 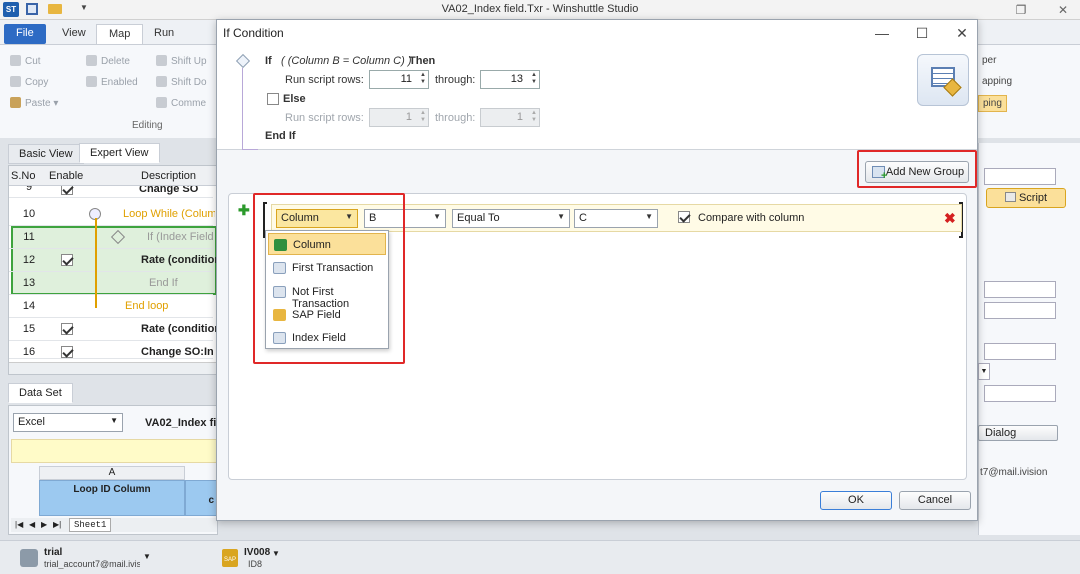 I want to click on condition-expression: ( (Column B = Column C) ), so click(x=346, y=61).